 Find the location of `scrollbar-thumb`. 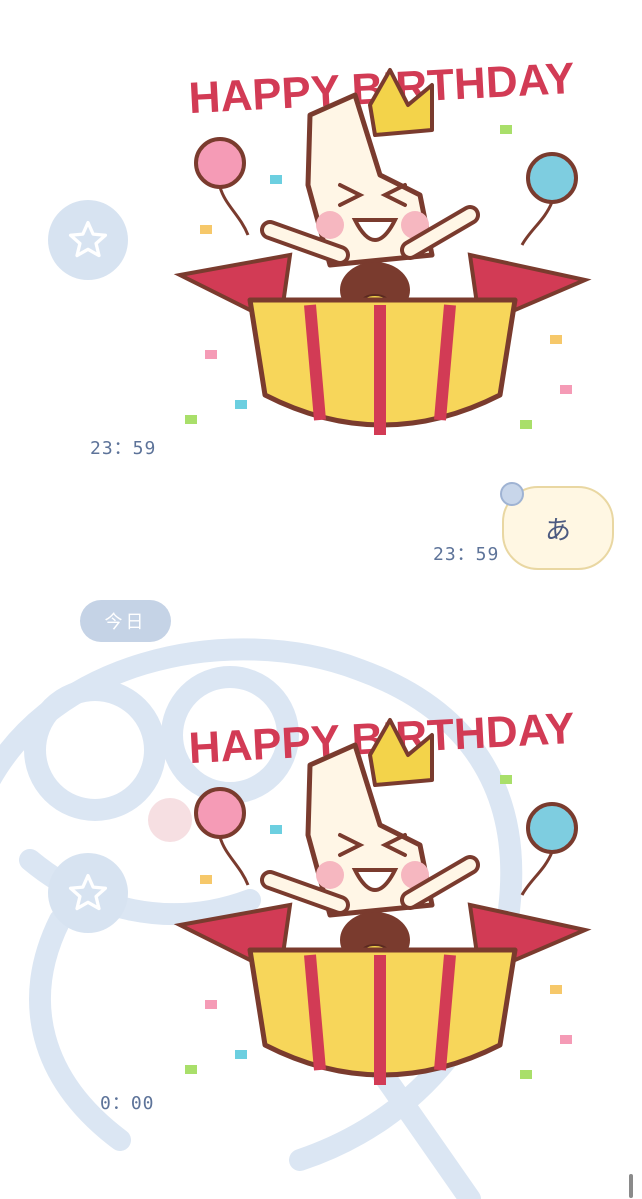

scrollbar-thumb is located at coordinates (631, 1186).